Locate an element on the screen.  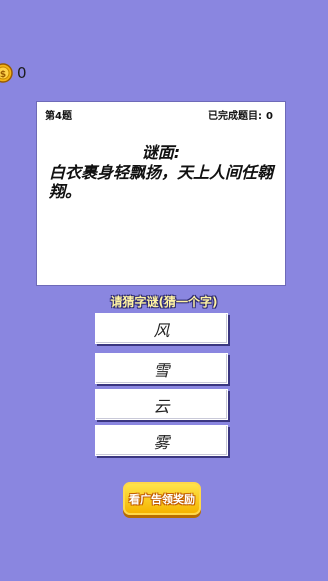
completed-label: 已完成题目: is located at coordinates (235, 116).